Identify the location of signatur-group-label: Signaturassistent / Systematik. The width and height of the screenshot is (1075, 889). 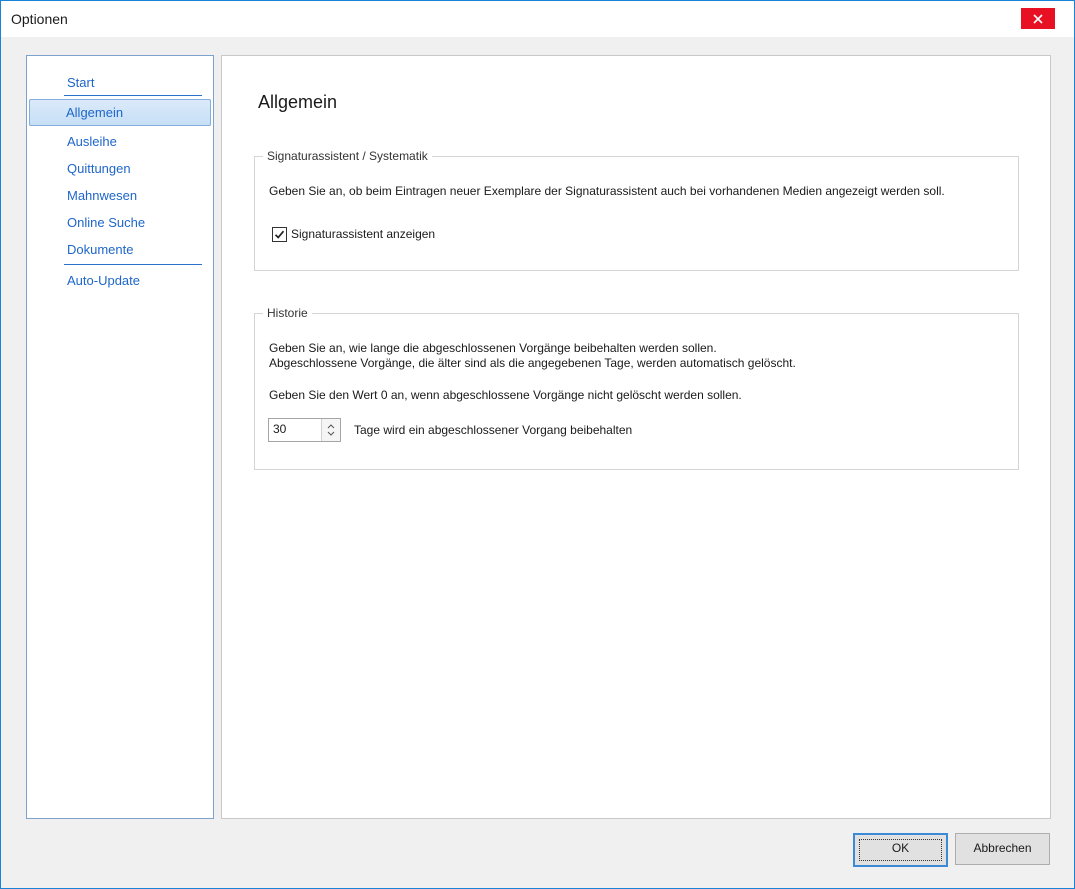
(347, 156).